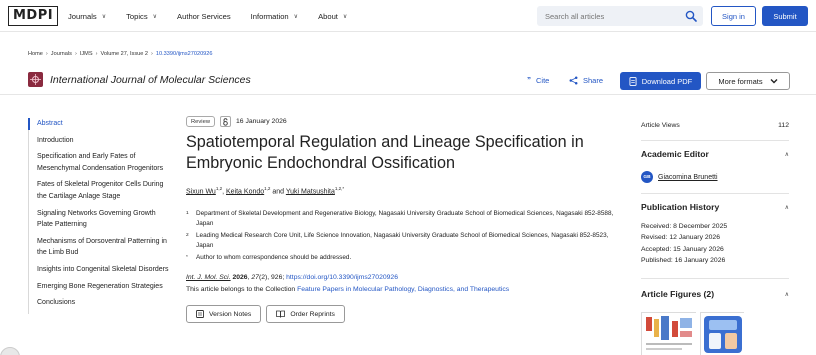  I want to click on nav-author-services: Author Services, so click(204, 16).